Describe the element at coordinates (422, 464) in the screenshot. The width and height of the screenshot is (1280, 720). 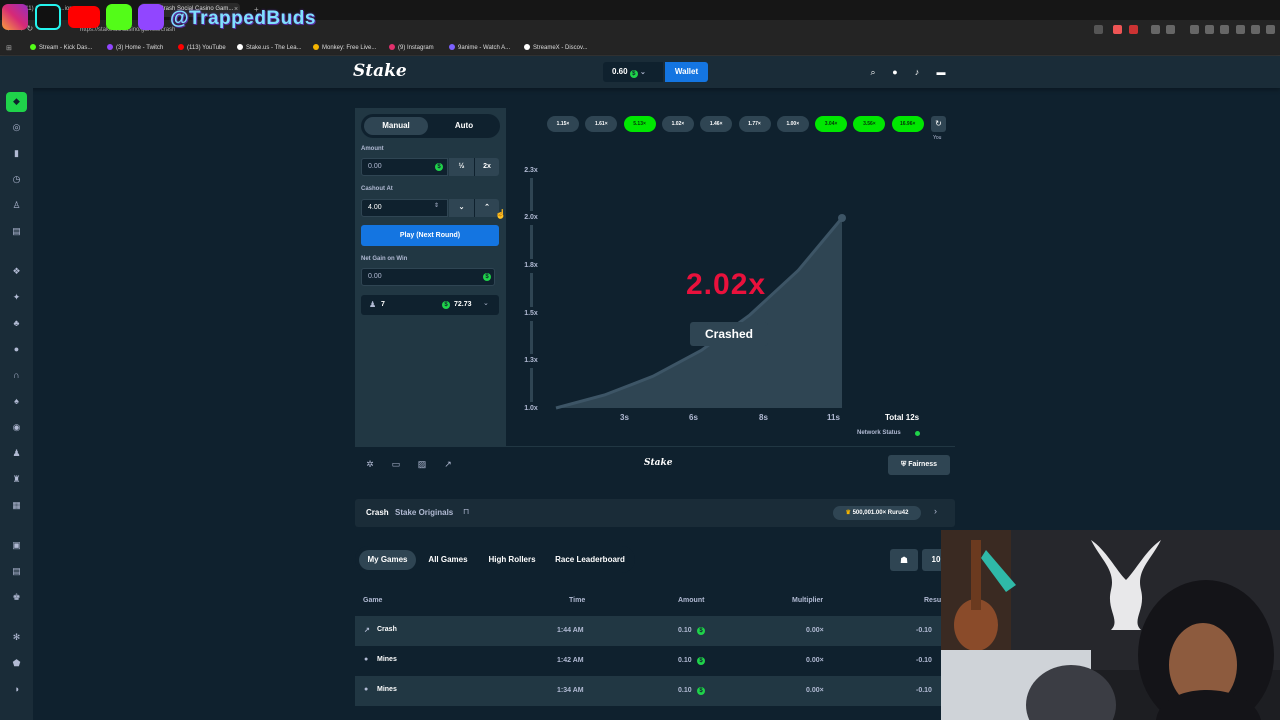
I see `stats-icon: ▨` at that location.